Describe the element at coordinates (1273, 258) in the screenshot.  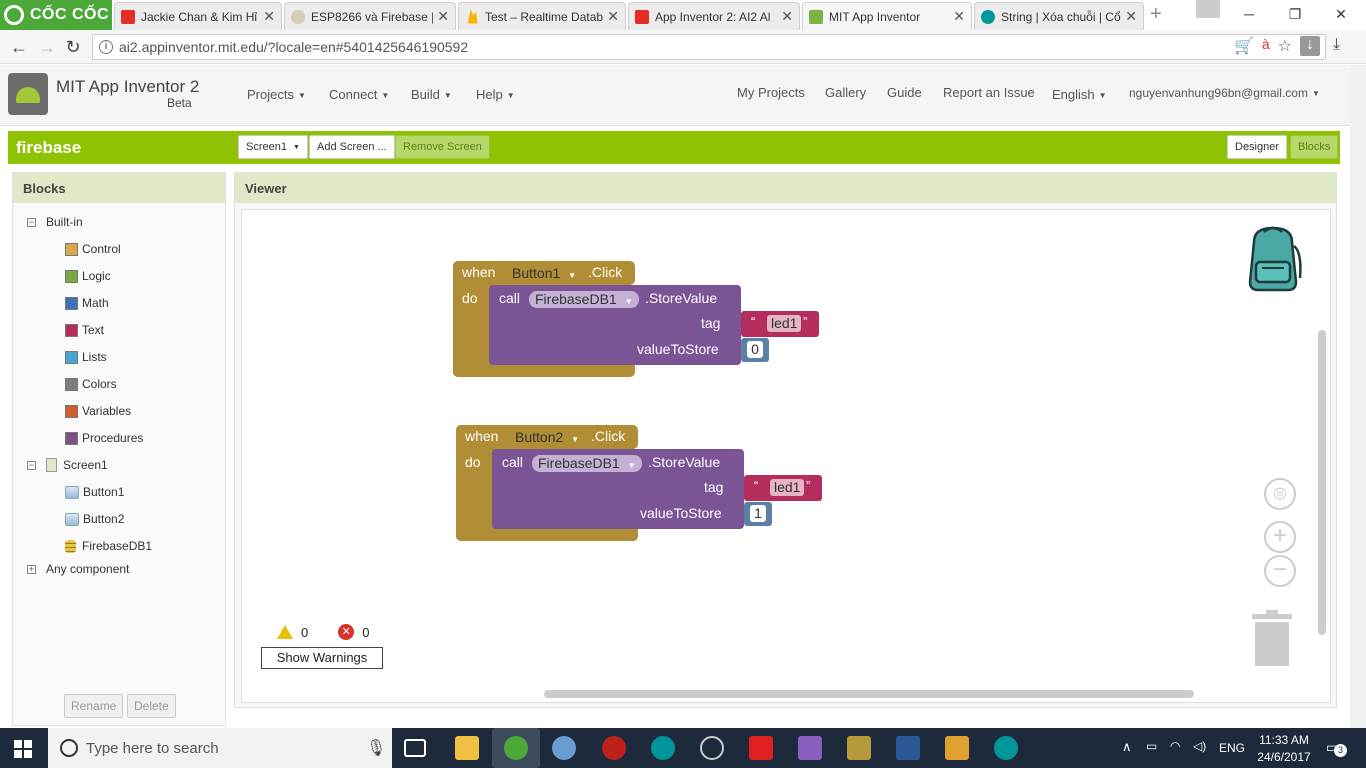
I see `backpack-icon` at that location.